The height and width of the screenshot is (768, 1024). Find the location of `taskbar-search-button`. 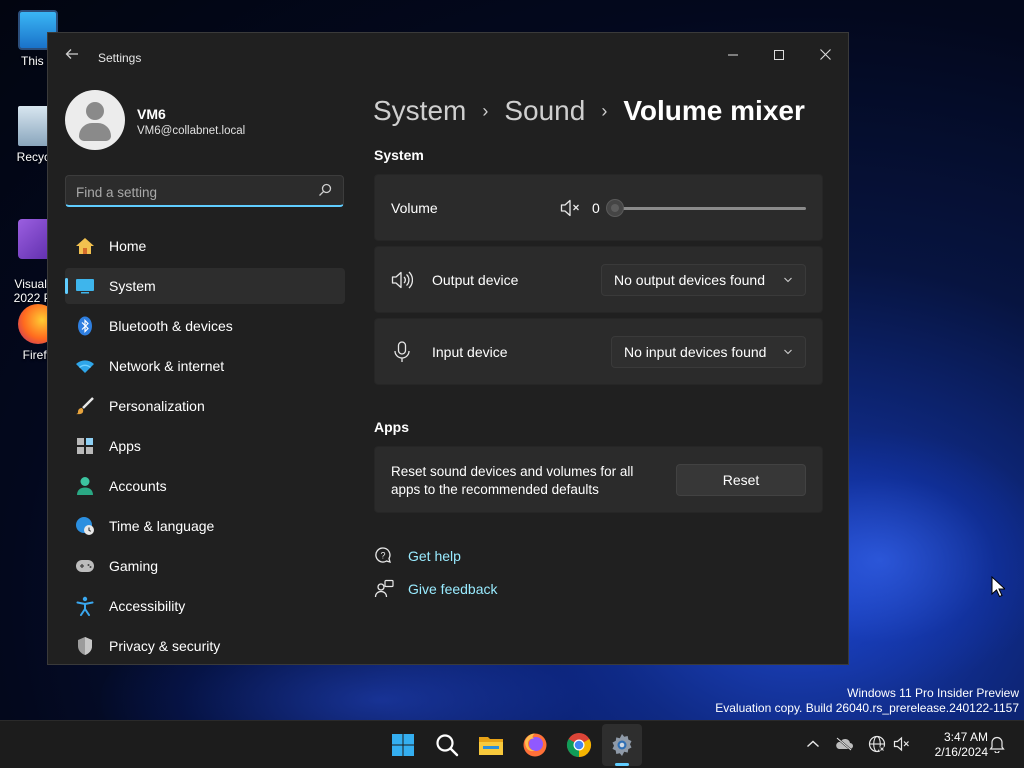

taskbar-search-button is located at coordinates (447, 745).